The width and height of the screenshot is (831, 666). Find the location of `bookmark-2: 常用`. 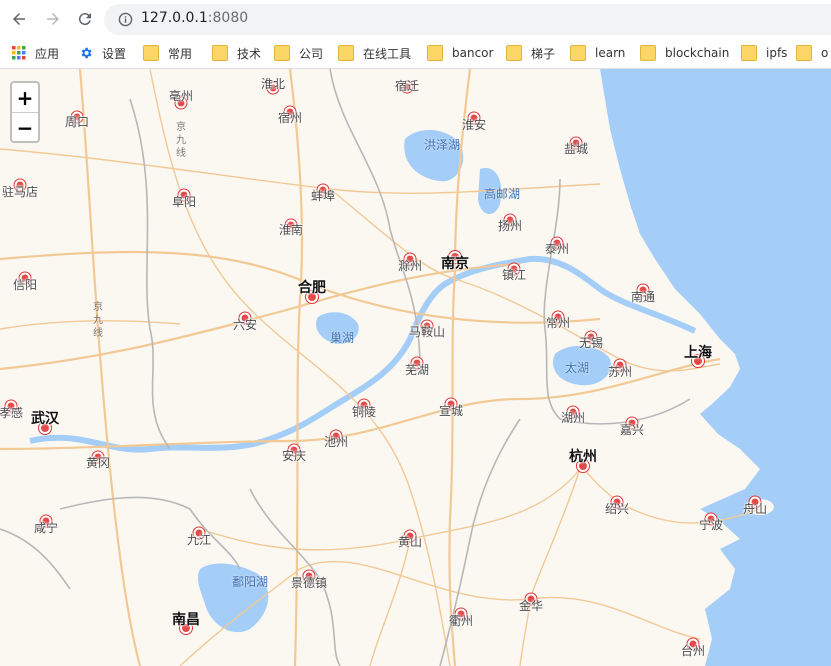

bookmark-2: 常用 is located at coordinates (167, 53).